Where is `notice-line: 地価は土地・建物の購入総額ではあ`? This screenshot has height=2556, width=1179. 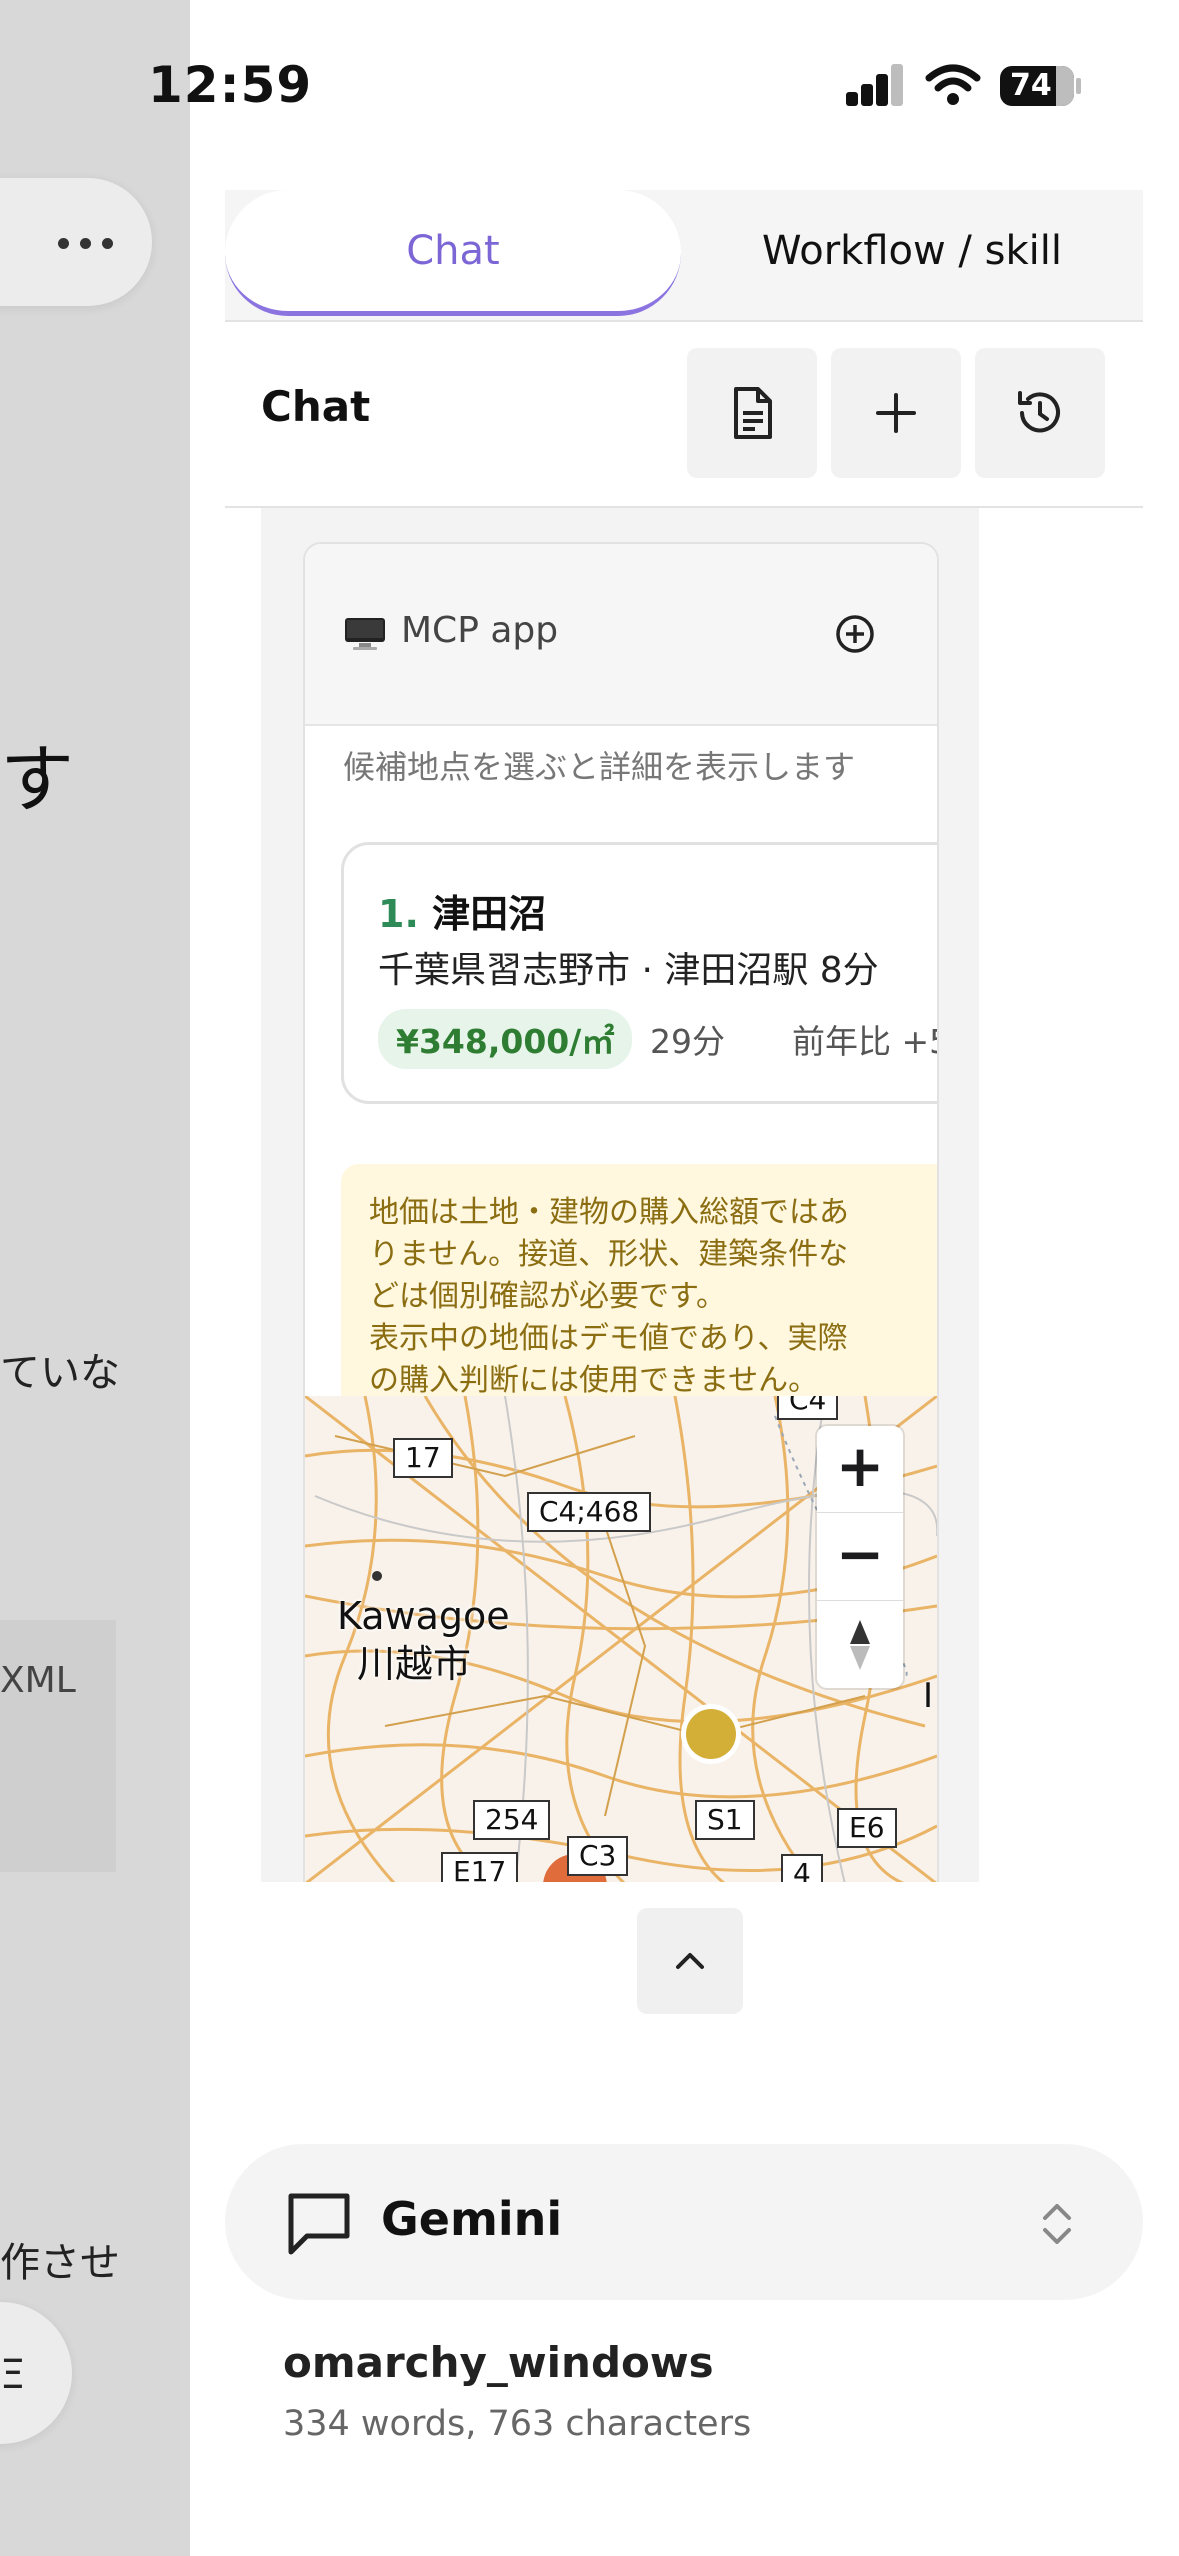 notice-line: 地価は土地・建物の購入総額ではあ is located at coordinates (609, 1212).